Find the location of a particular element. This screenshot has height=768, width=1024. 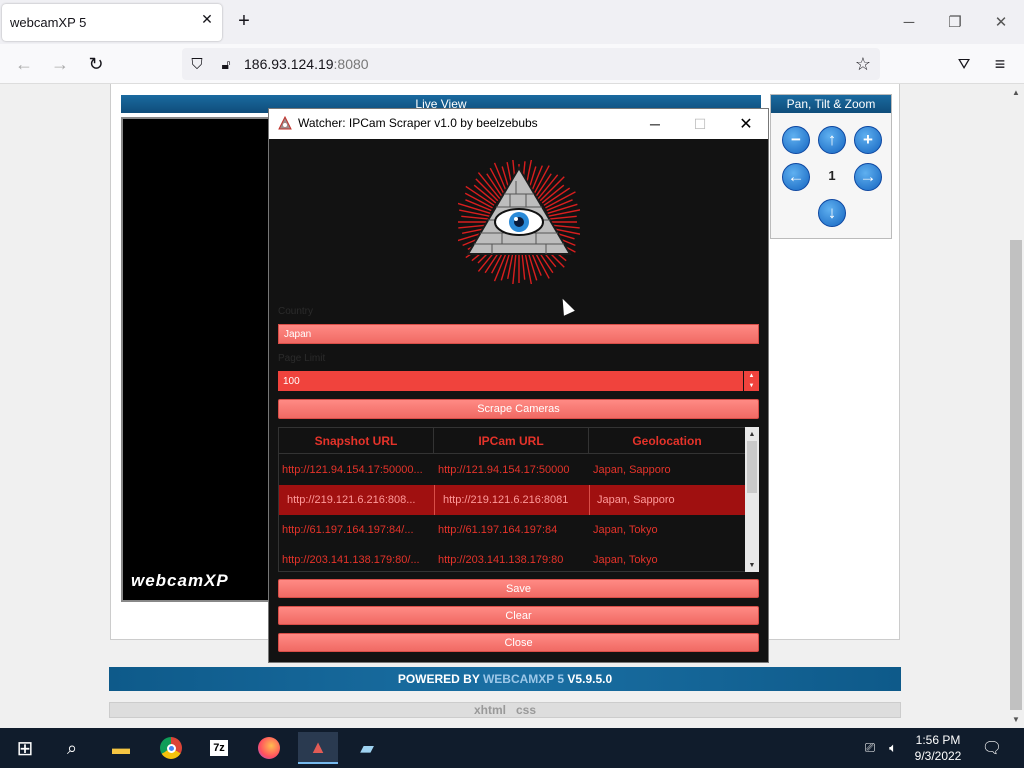

powered-by-banner: POWERED BY WEBCAMXP 5 V5.9.5.0 is located at coordinates (505, 679).